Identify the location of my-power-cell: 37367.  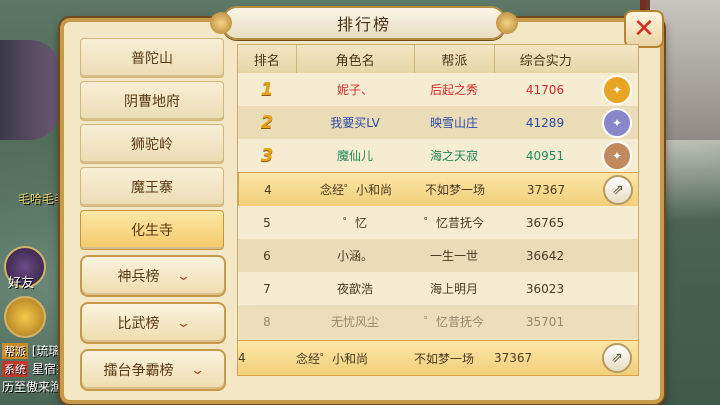
(513, 358).